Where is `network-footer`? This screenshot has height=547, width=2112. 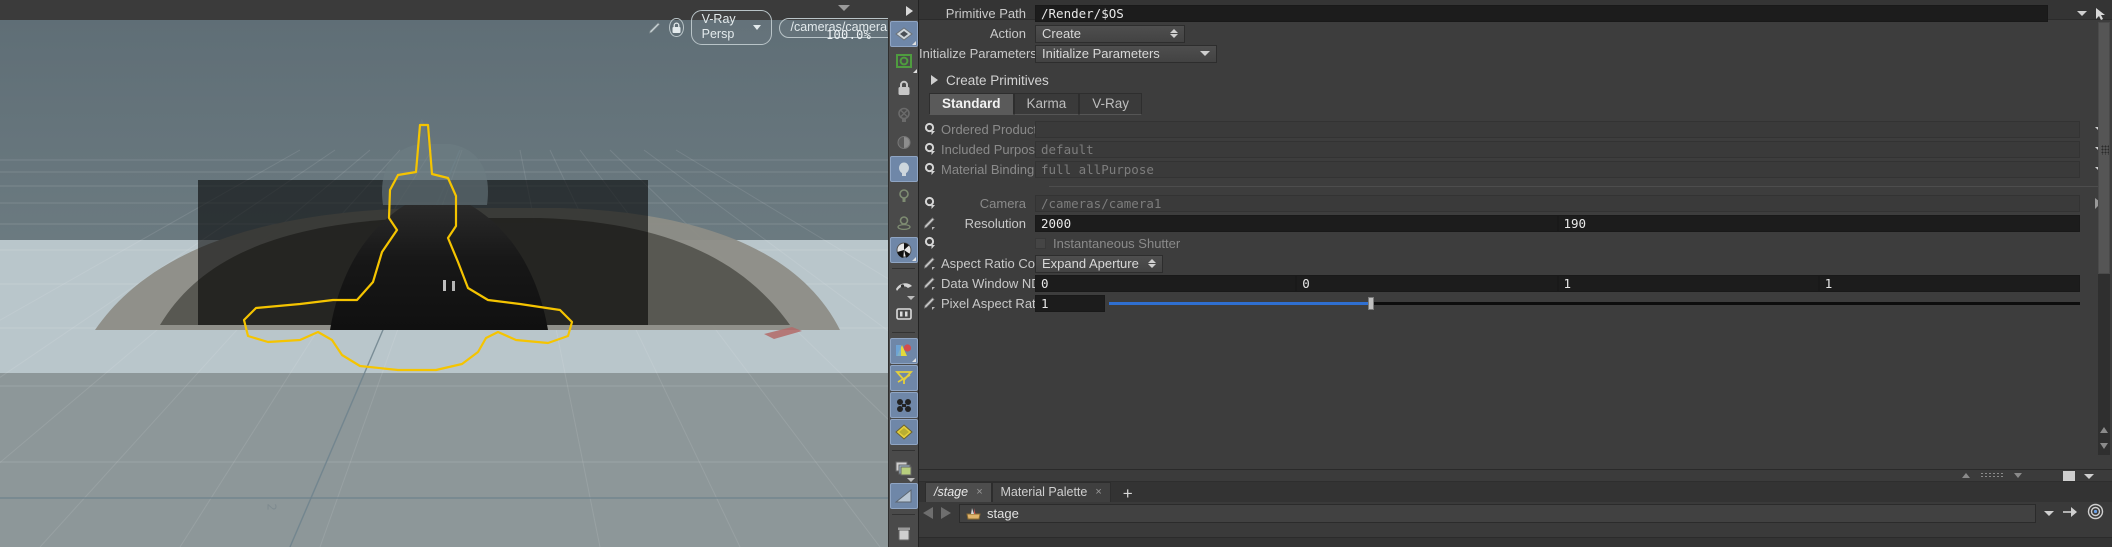 network-footer is located at coordinates (1515, 542).